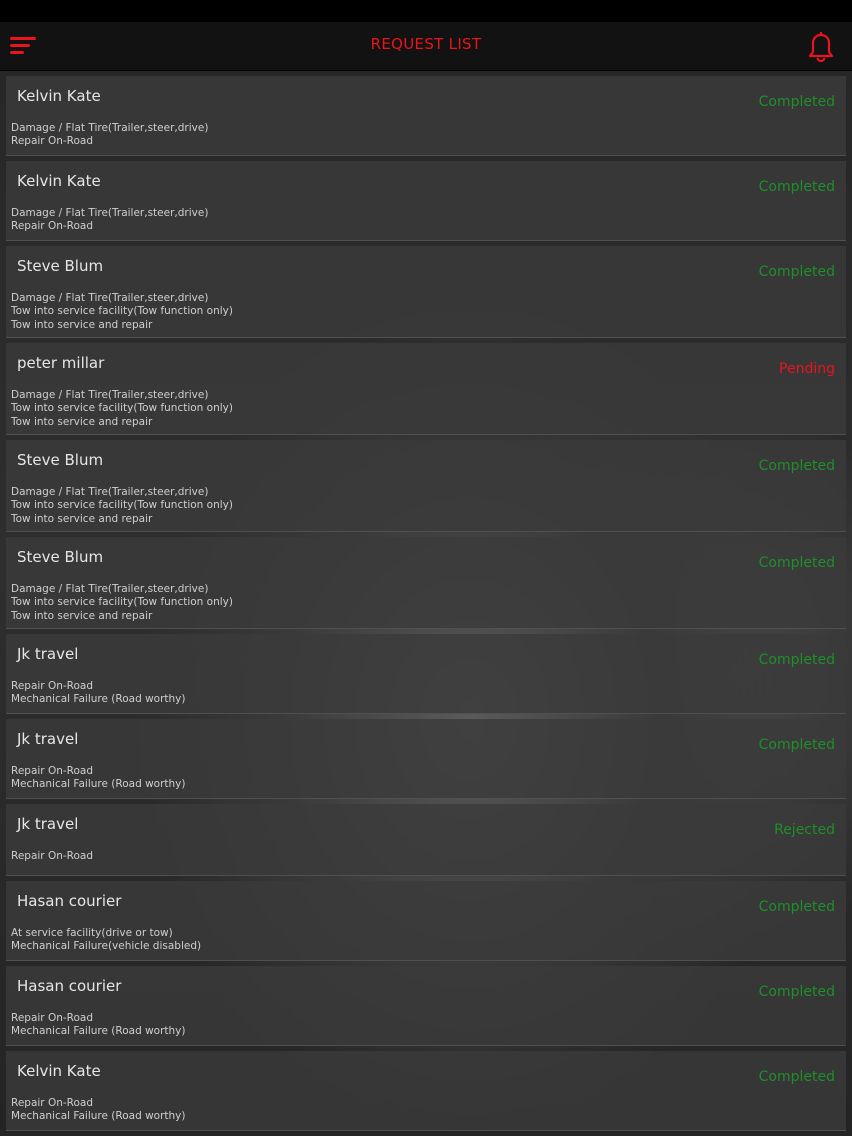 The width and height of the screenshot is (852, 1136). I want to click on request-detail-line: At service facility(drive or tow), so click(92, 933).